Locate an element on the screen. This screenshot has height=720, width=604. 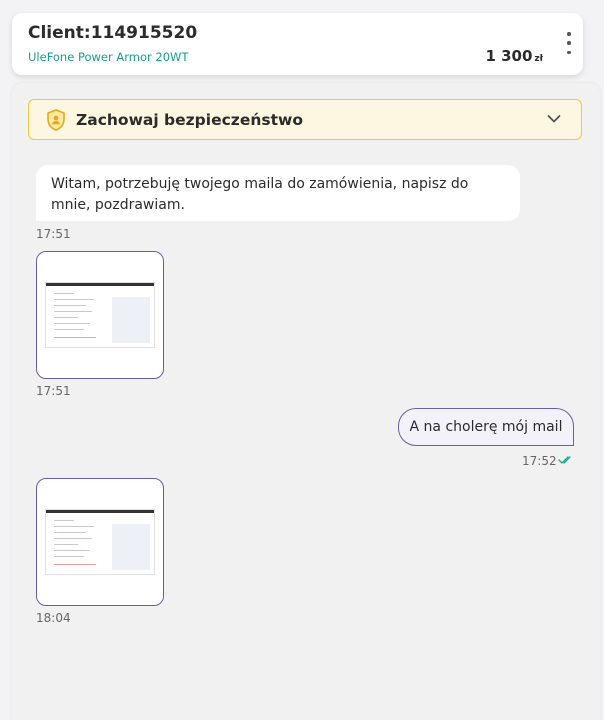
client-title: Client:114915520 is located at coordinates (113, 33).